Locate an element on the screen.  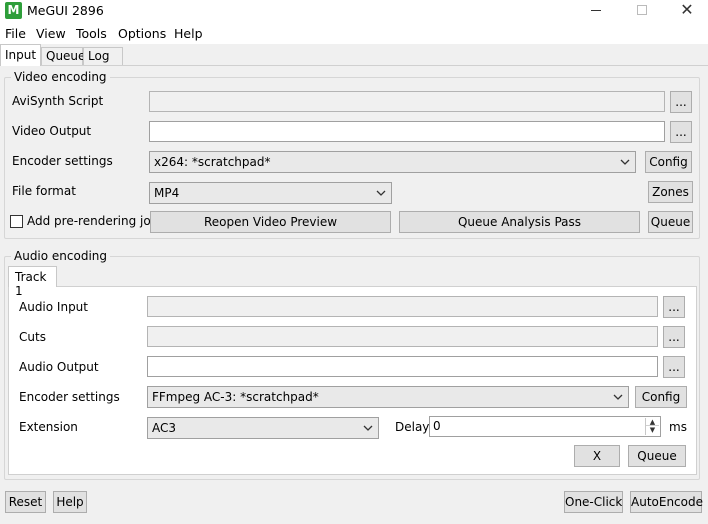
avisynth-script-field is located at coordinates (407, 101).